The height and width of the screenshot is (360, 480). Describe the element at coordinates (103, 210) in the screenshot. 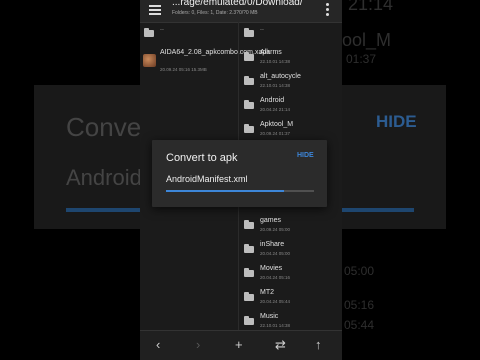

I see `ghost-progress` at that location.